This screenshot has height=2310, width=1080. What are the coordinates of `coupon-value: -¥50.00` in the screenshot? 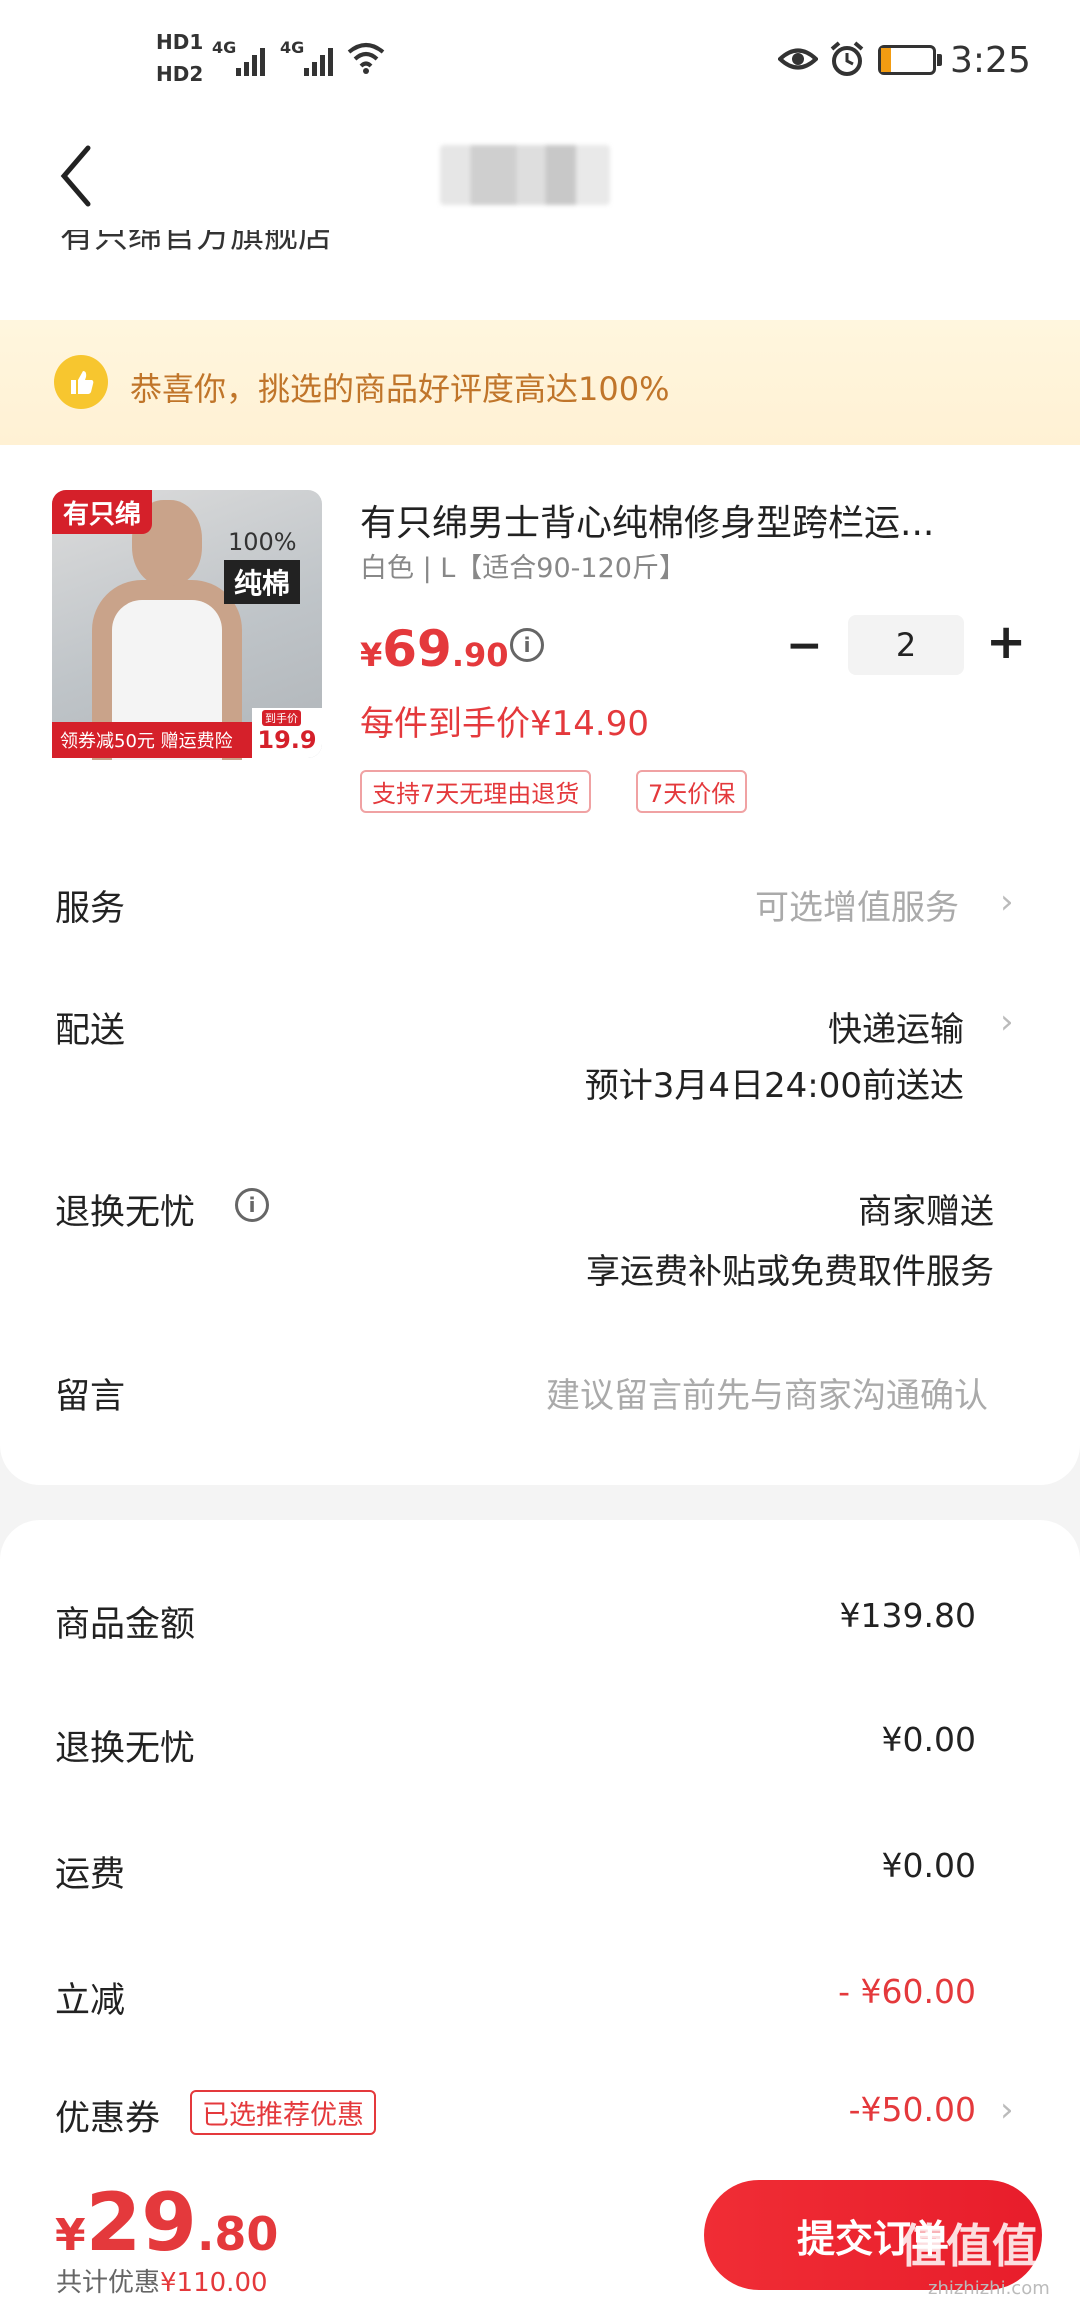 It's located at (912, 2109).